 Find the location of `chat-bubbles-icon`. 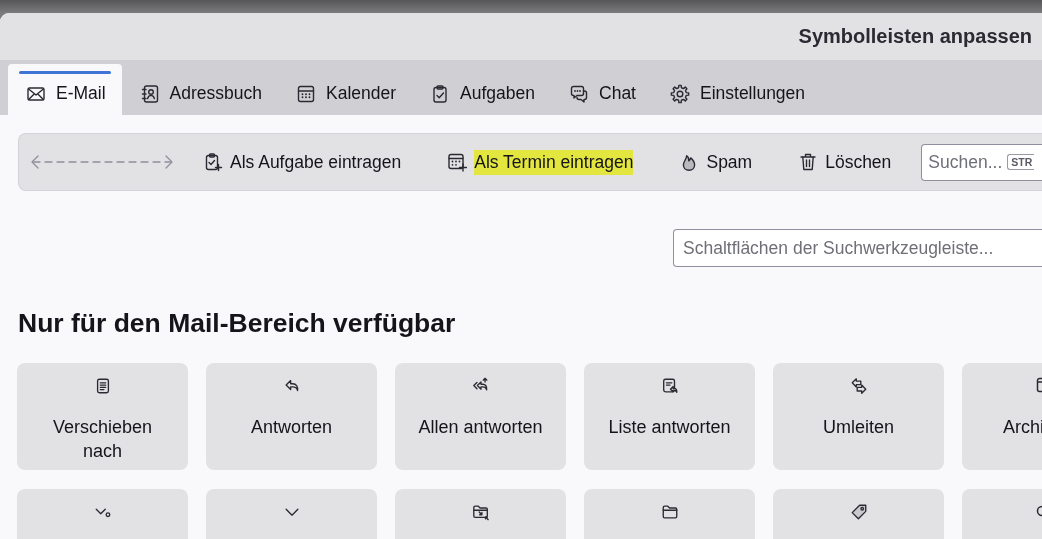

chat-bubbles-icon is located at coordinates (579, 93).